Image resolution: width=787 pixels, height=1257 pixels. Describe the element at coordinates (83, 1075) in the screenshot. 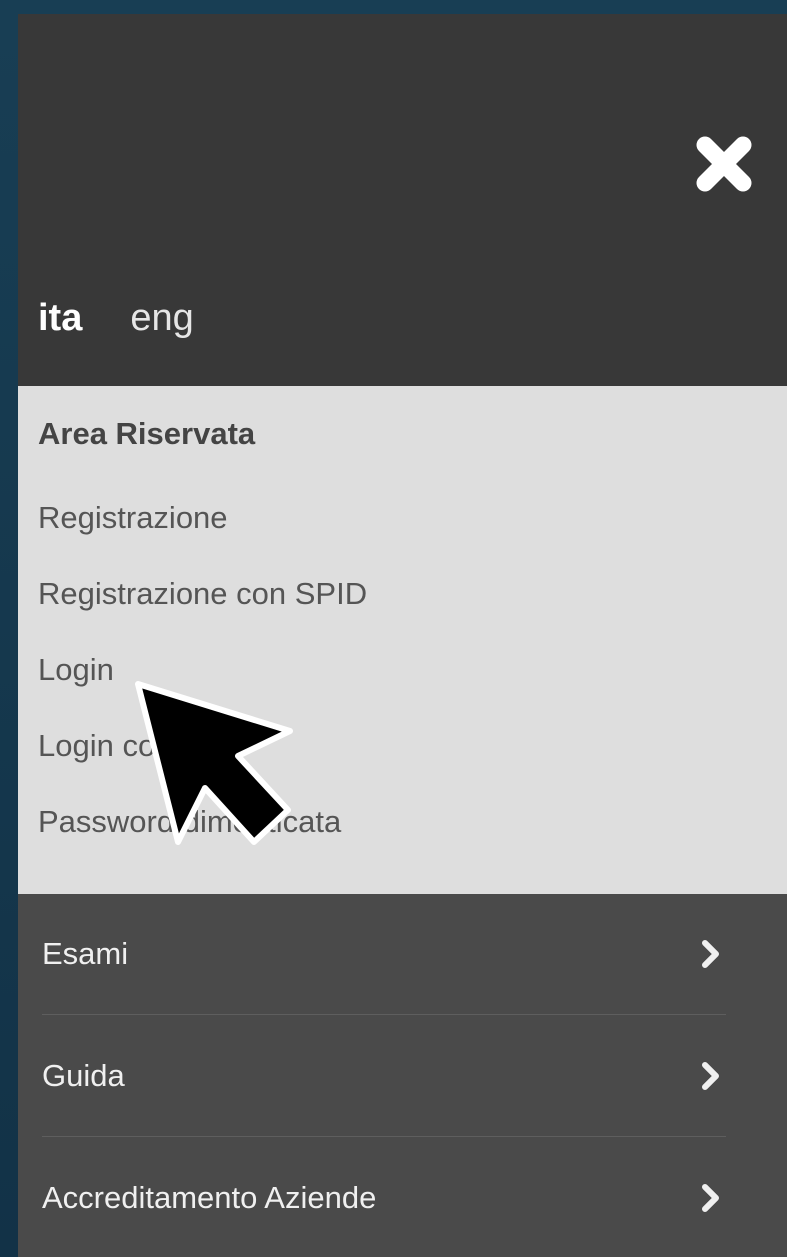

I see `nav-item-label: Guida` at that location.